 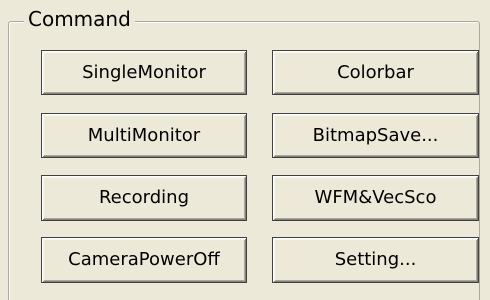 I want to click on recording-button: Recording, so click(x=144, y=198).